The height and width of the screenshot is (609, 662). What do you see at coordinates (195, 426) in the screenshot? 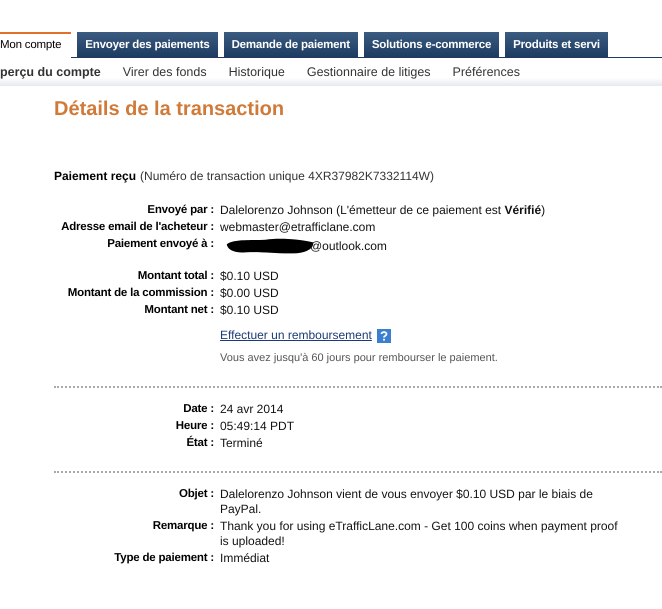
I see `field-label: Heure :` at bounding box center [195, 426].